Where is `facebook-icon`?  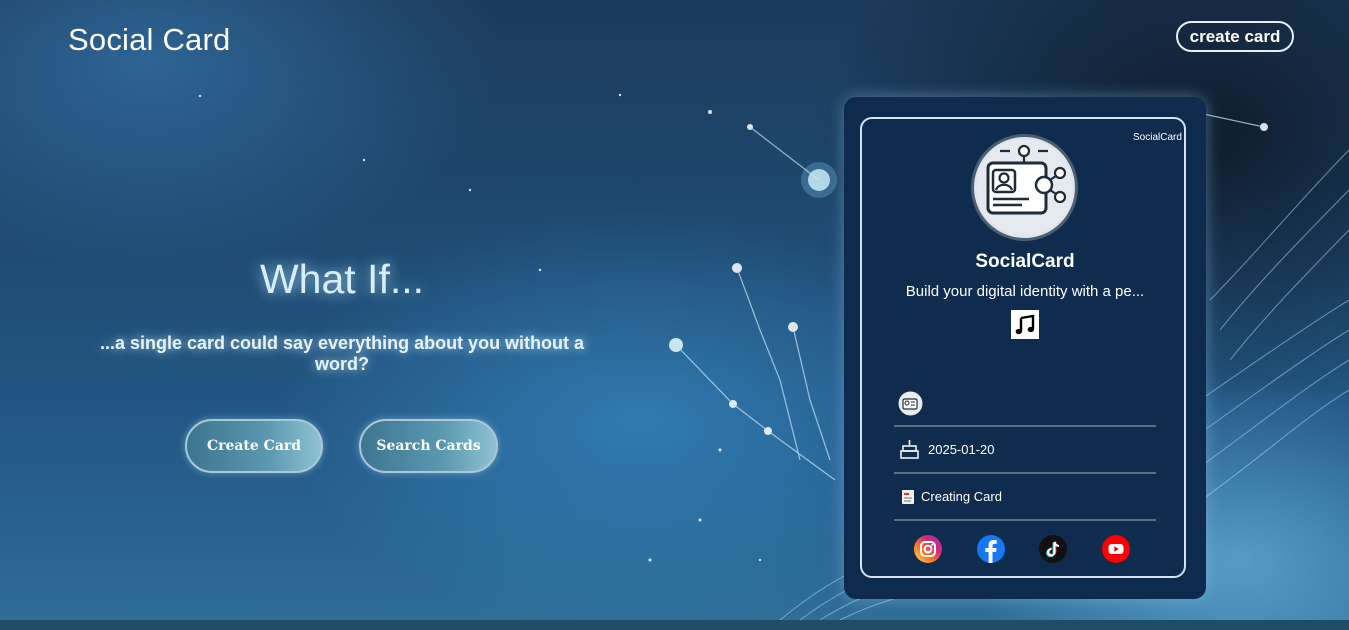
facebook-icon is located at coordinates (991, 549).